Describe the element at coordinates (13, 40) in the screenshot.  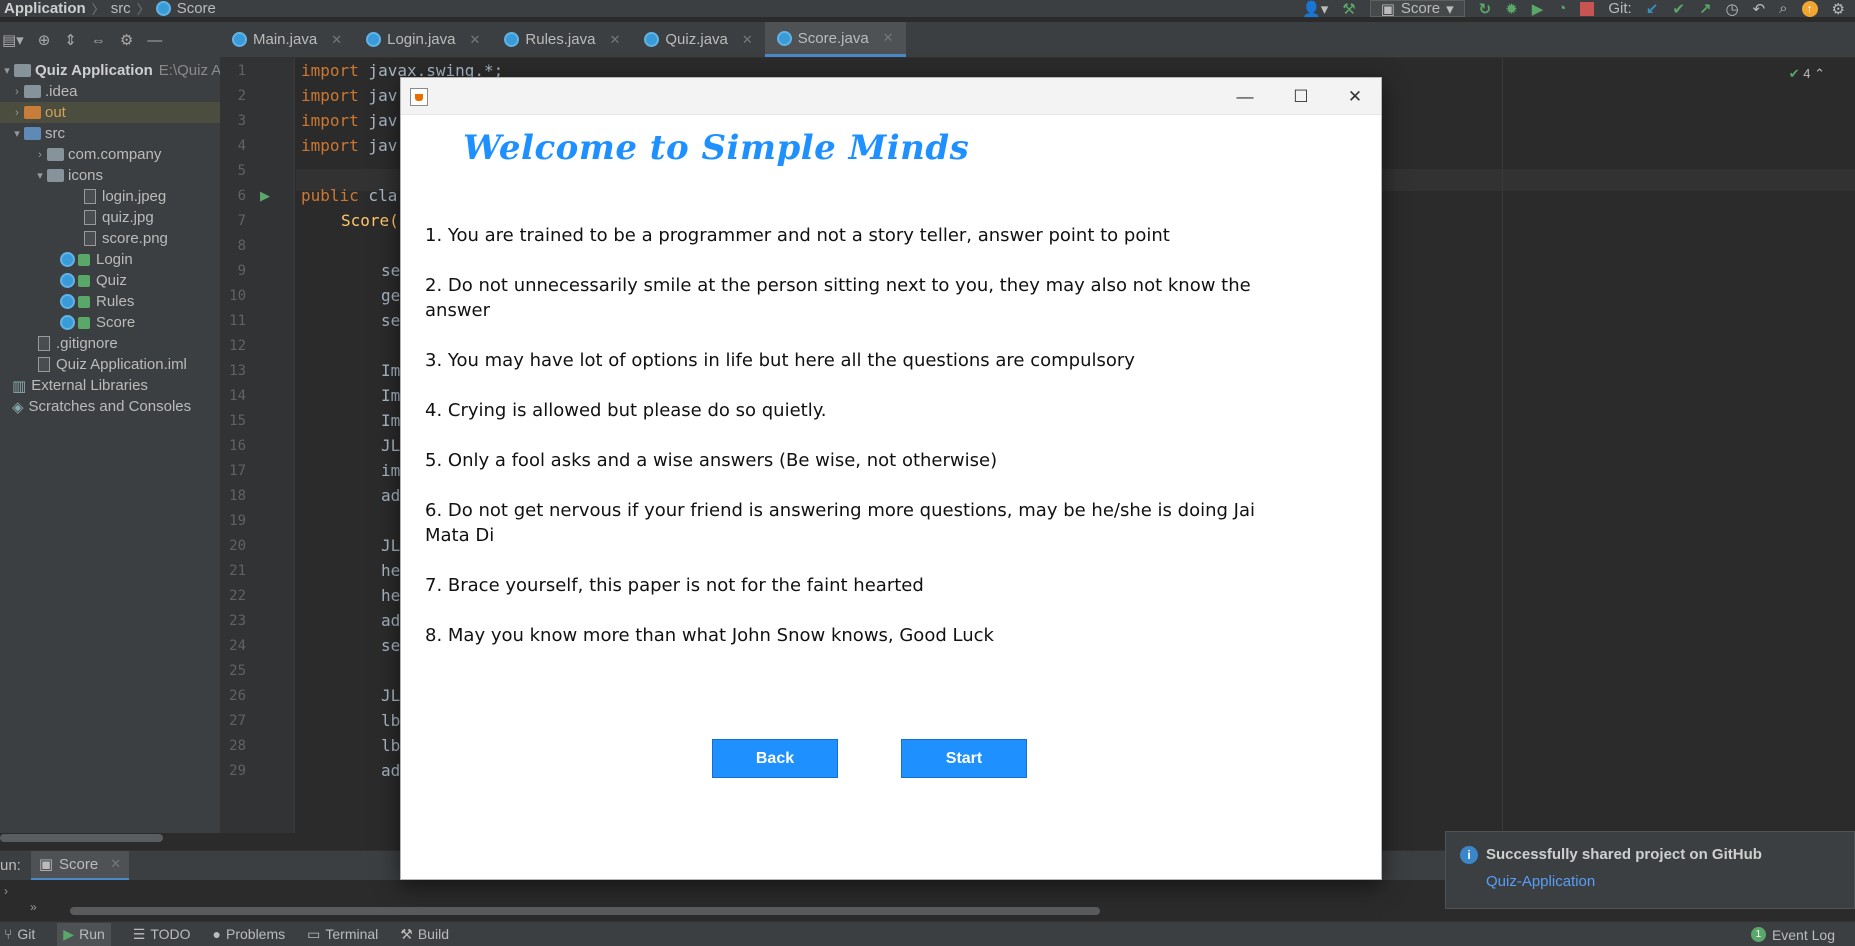
I see `project-view-icon: ▤▾` at that location.